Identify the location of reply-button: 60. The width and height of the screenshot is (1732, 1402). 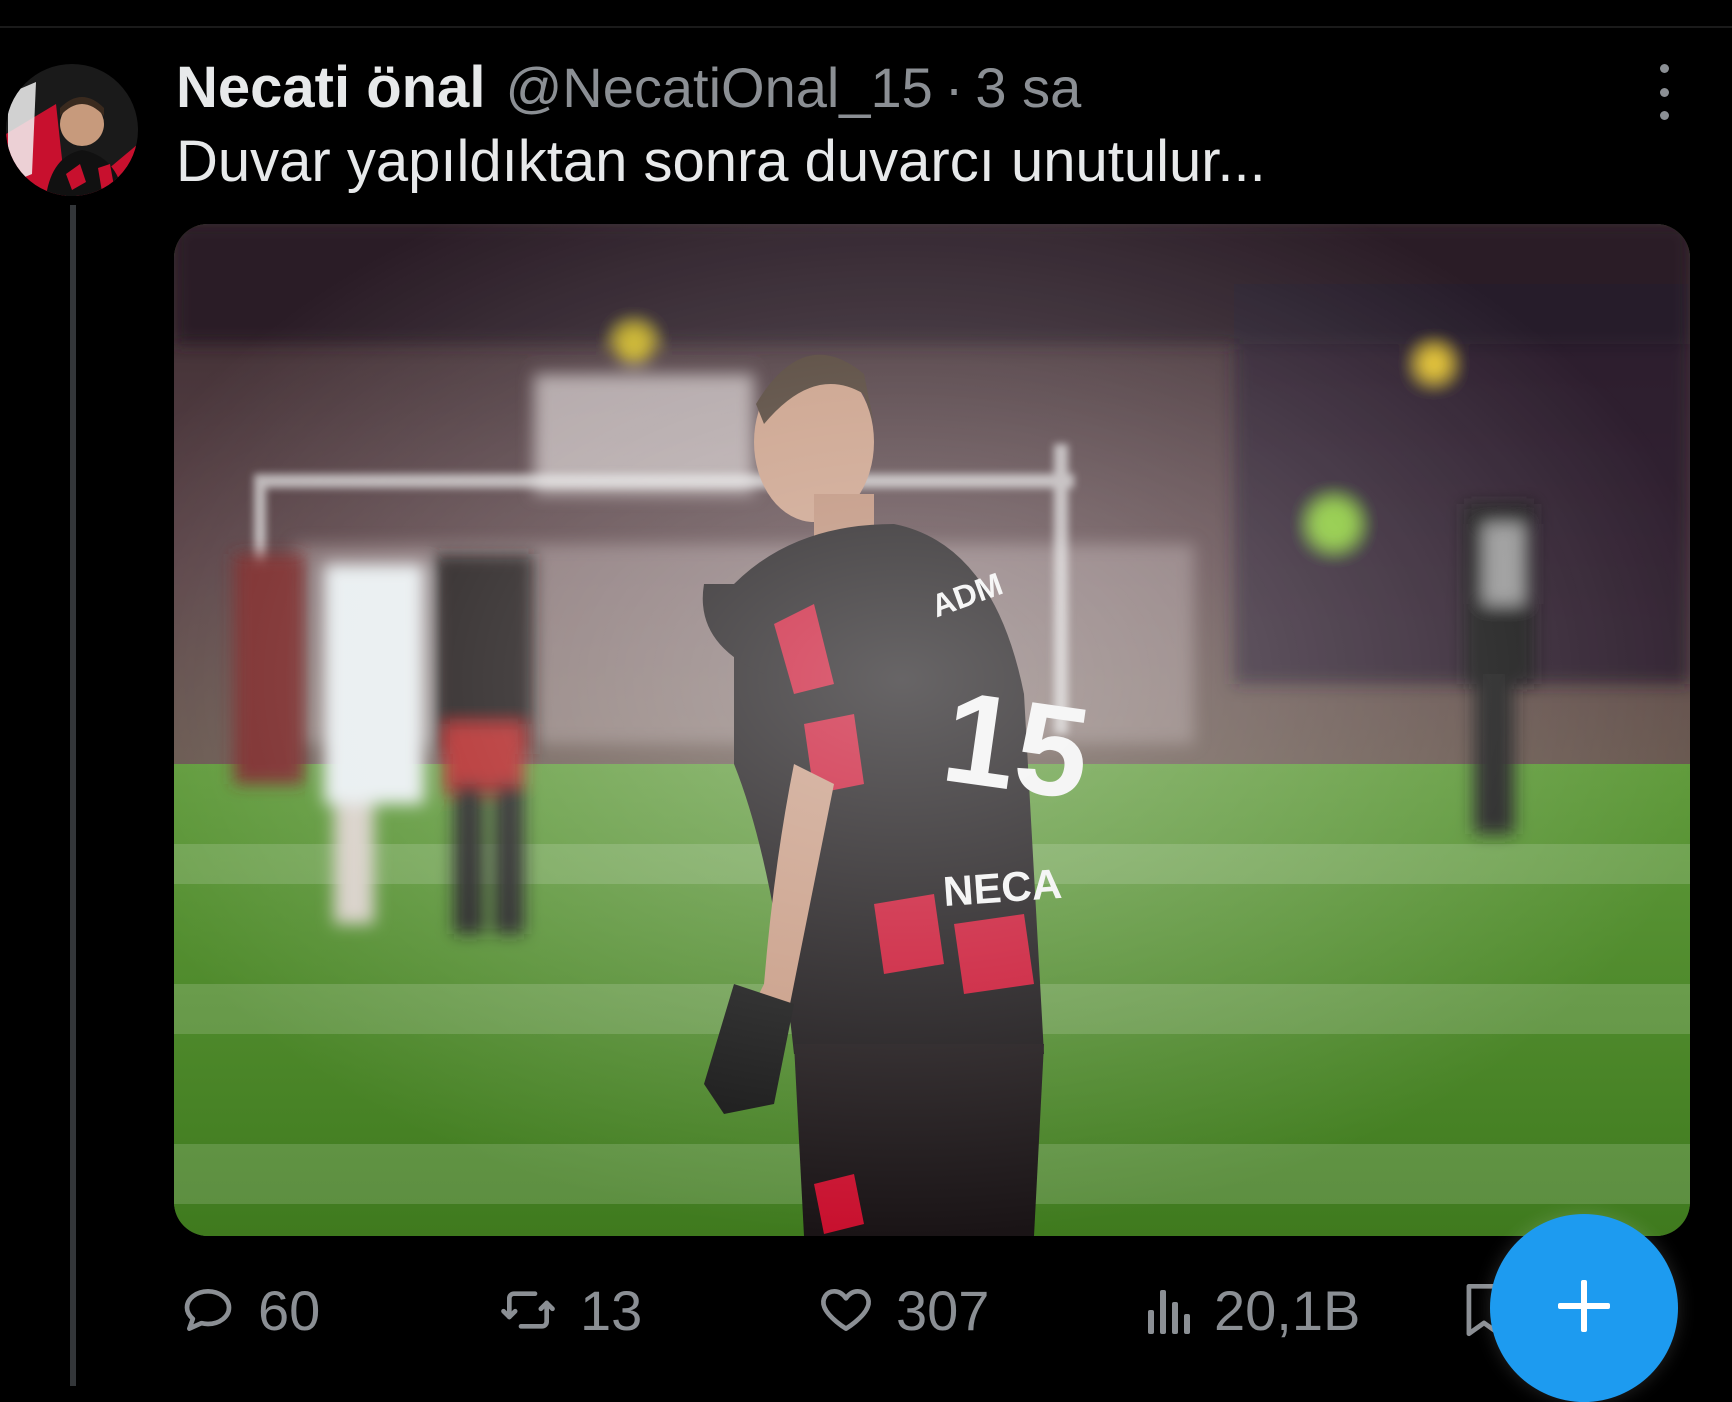
(250, 1310).